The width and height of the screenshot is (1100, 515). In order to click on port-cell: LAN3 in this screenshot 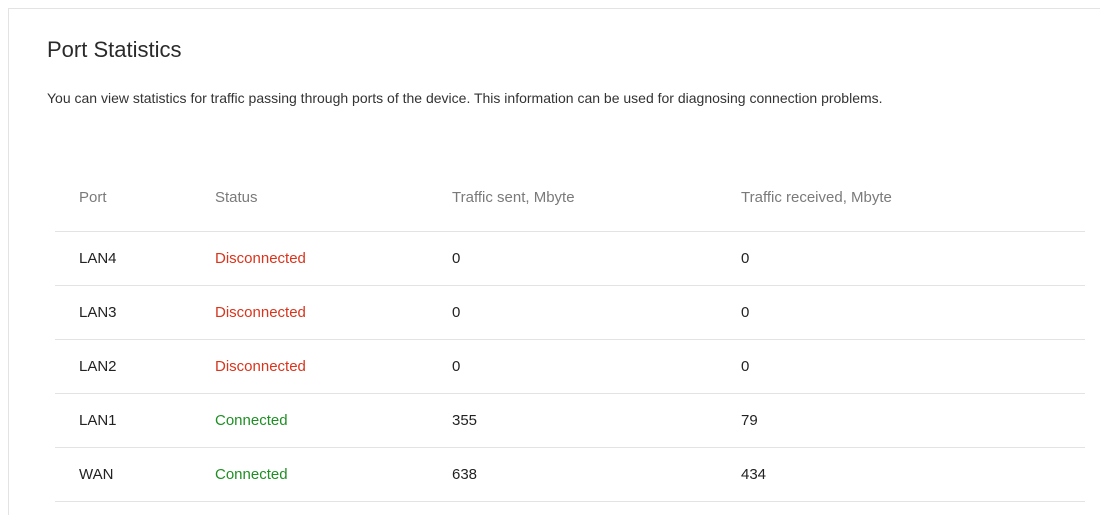, I will do `click(98, 312)`.